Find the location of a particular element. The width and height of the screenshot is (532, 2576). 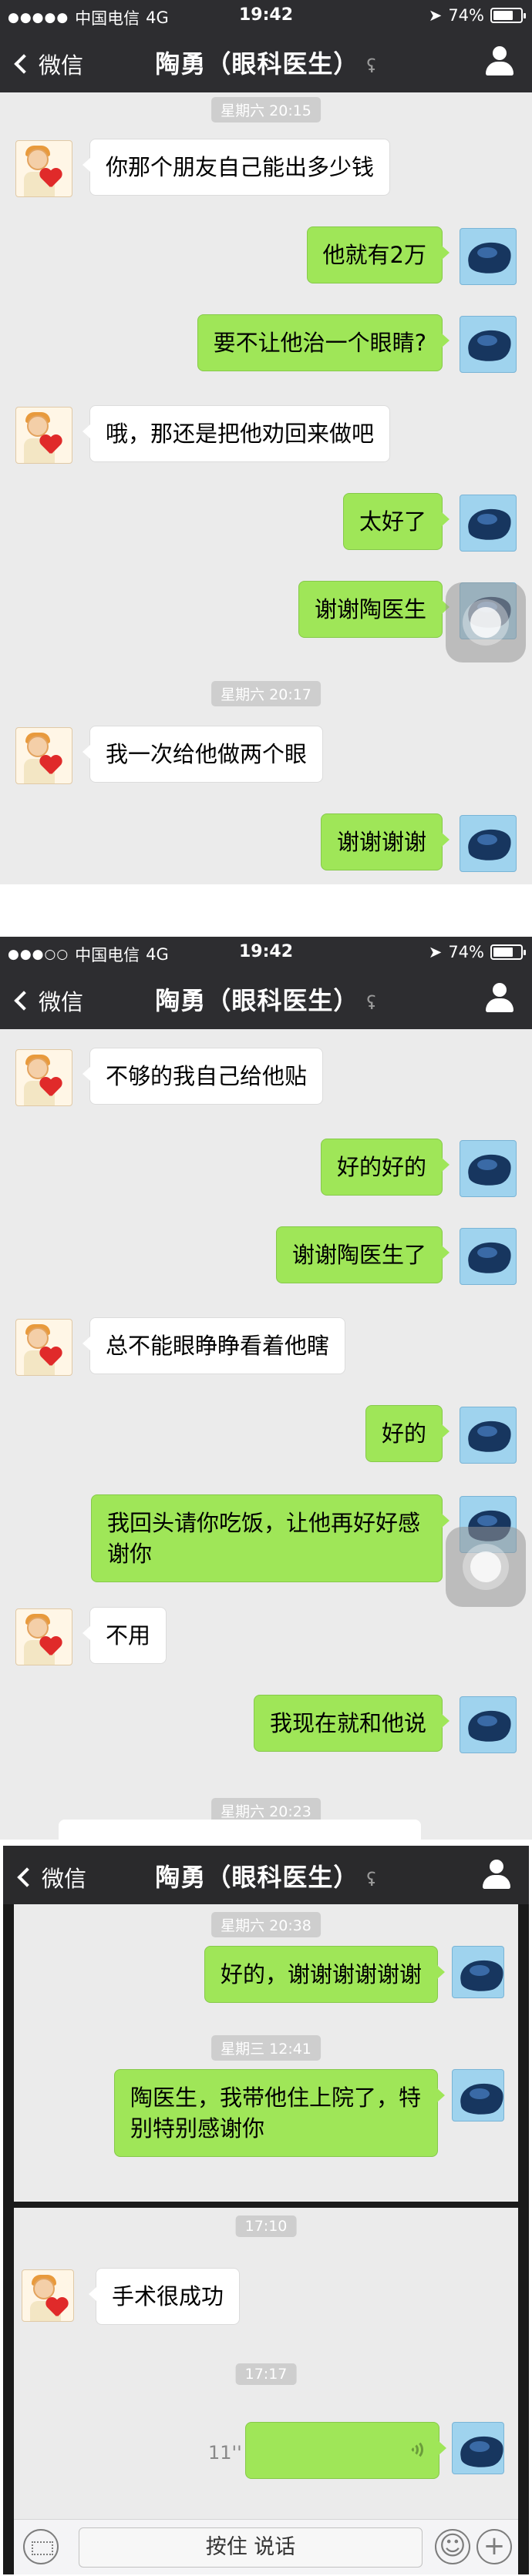

timestamp: 星期六 20:15 is located at coordinates (266, 109).